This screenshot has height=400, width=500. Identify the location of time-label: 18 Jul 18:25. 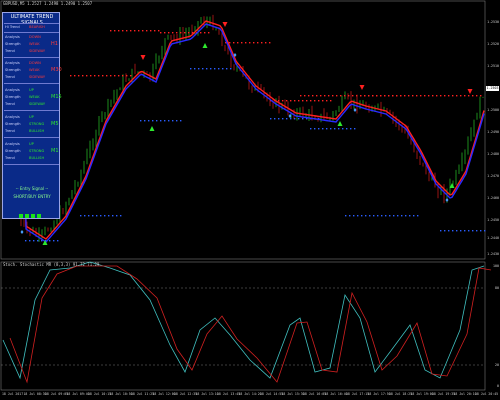
(401, 394).